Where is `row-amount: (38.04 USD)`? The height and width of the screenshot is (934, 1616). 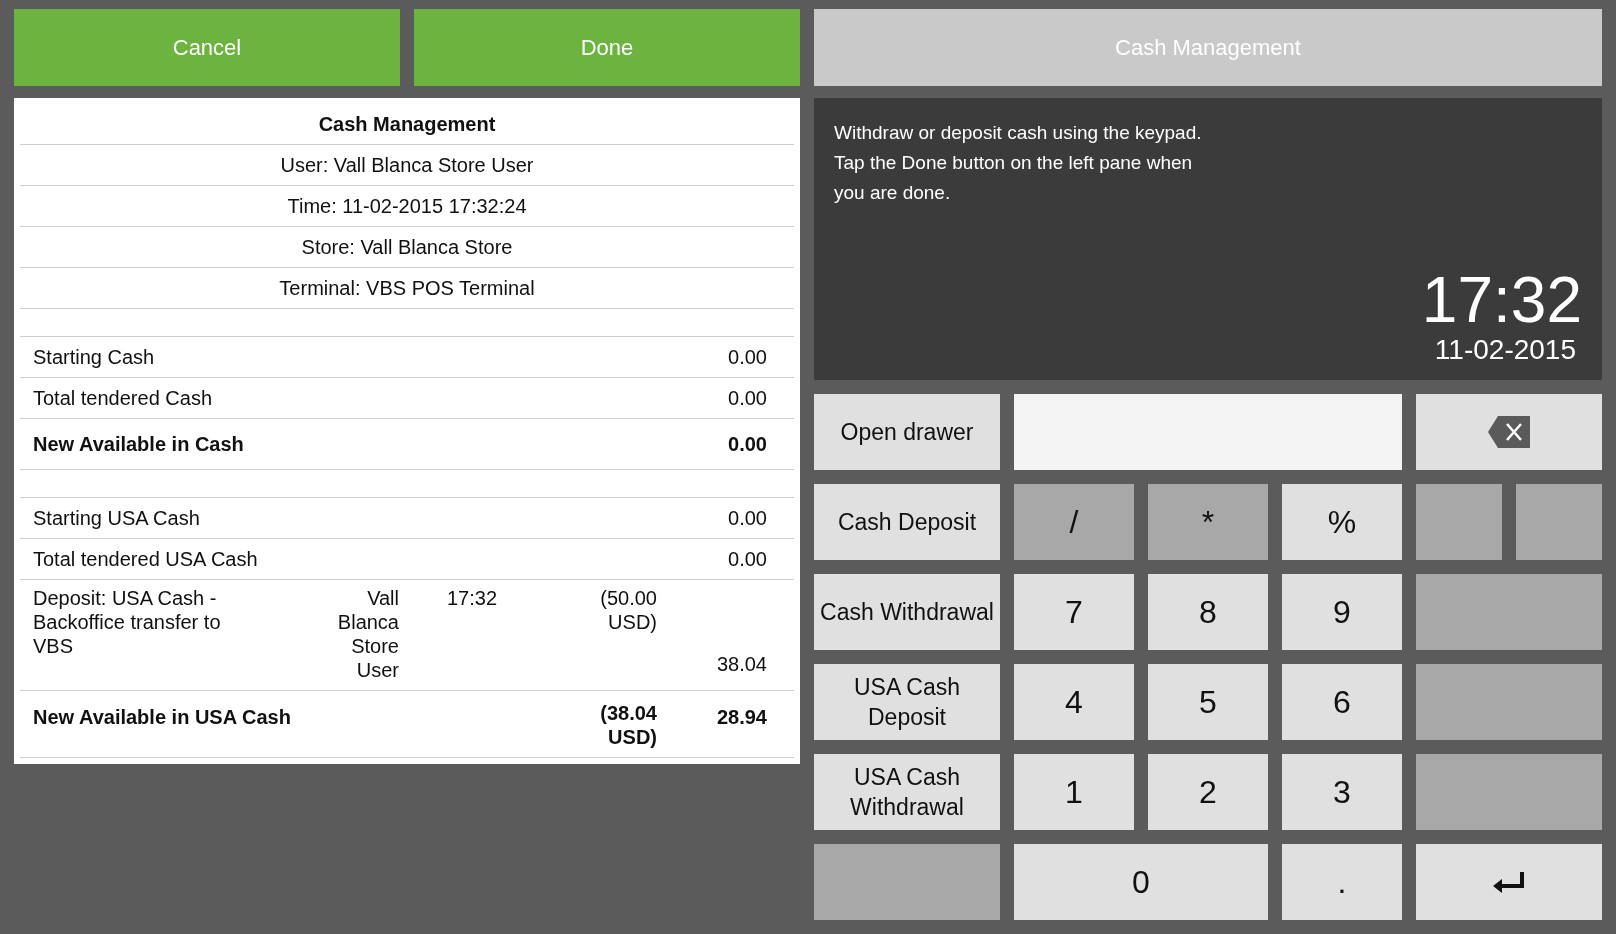 row-amount: (38.04 USD) is located at coordinates (628, 725).